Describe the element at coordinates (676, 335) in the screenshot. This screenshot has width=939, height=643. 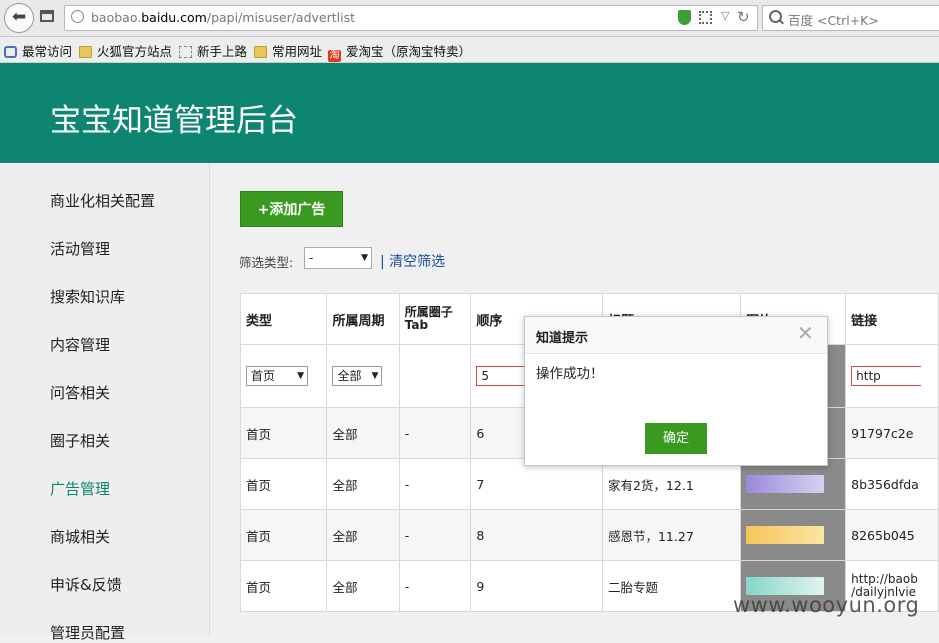
I see `dialog-header: 知道提示 ✕` at that location.